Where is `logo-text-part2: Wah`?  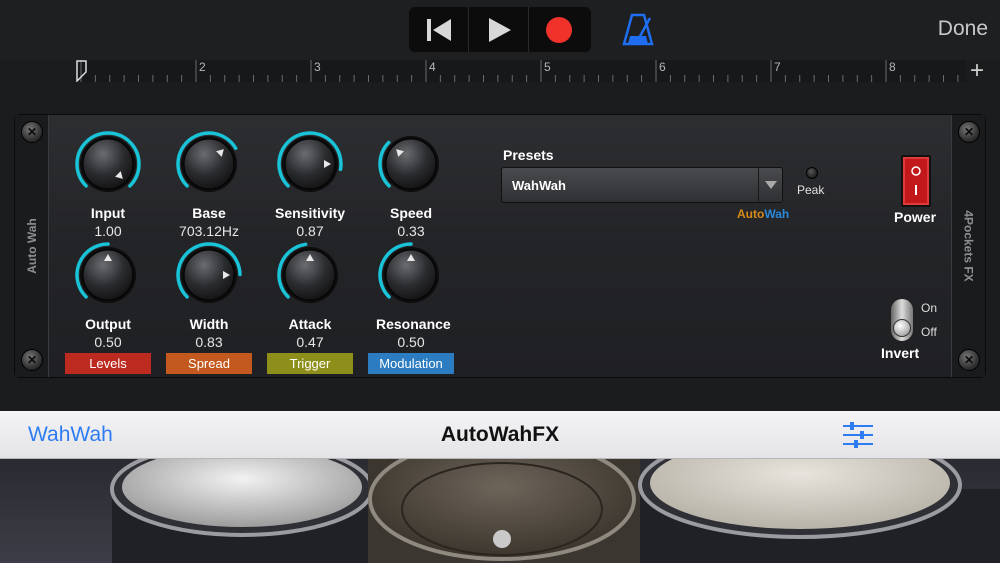 logo-text-part2: Wah is located at coordinates (777, 214).